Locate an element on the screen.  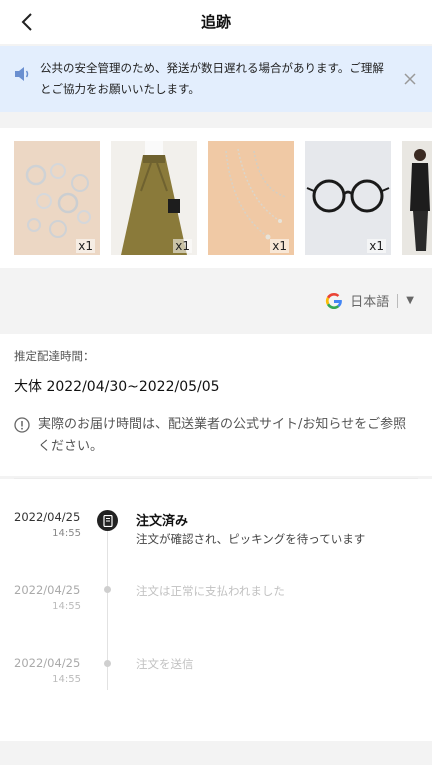
close-icon is located at coordinates (410, 79).